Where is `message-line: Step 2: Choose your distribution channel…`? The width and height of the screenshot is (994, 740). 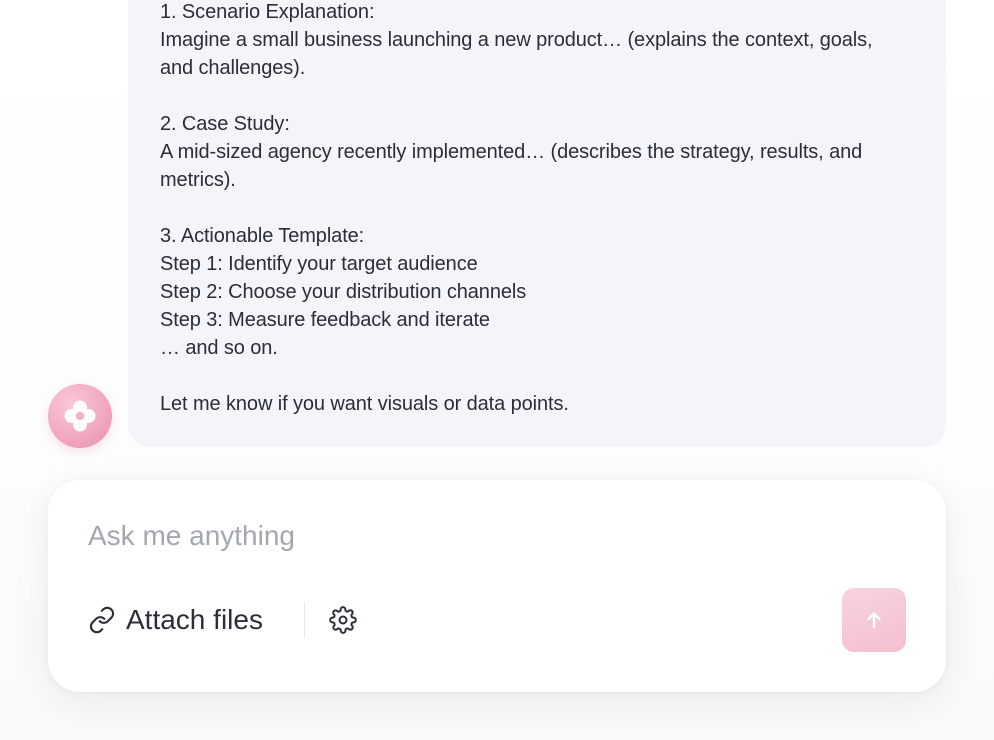
message-line: Step 2: Choose your distribution channel… is located at coordinates (343, 292).